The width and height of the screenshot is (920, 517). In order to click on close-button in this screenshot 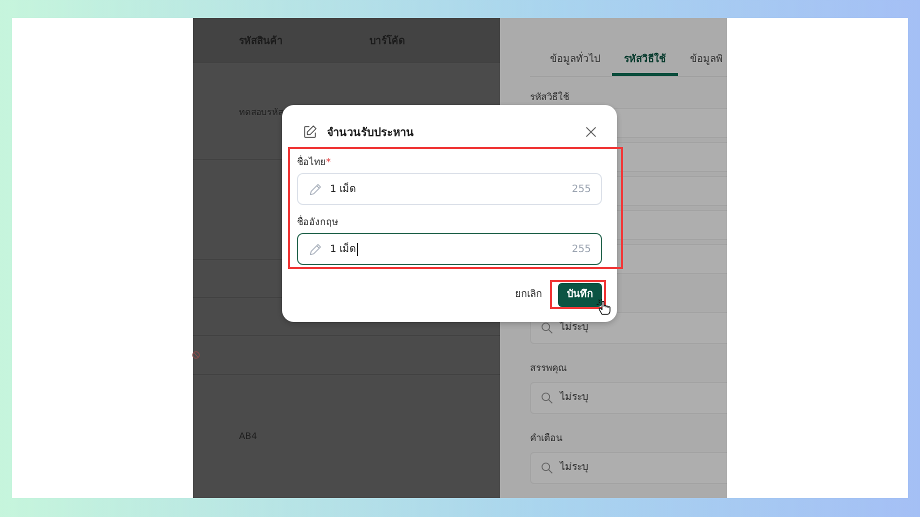, I will do `click(591, 132)`.